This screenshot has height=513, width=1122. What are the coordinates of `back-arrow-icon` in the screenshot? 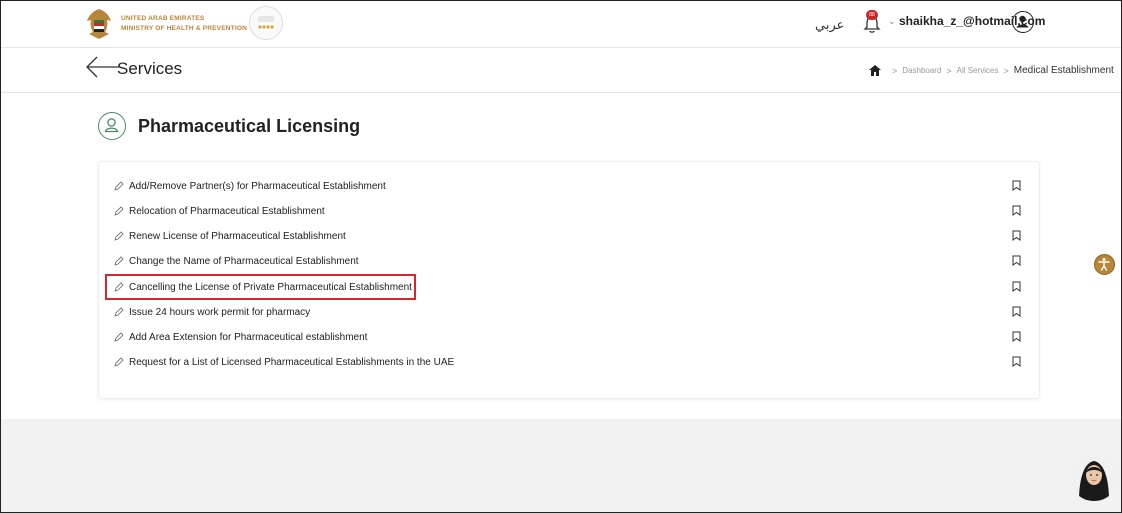 It's located at (103, 67).